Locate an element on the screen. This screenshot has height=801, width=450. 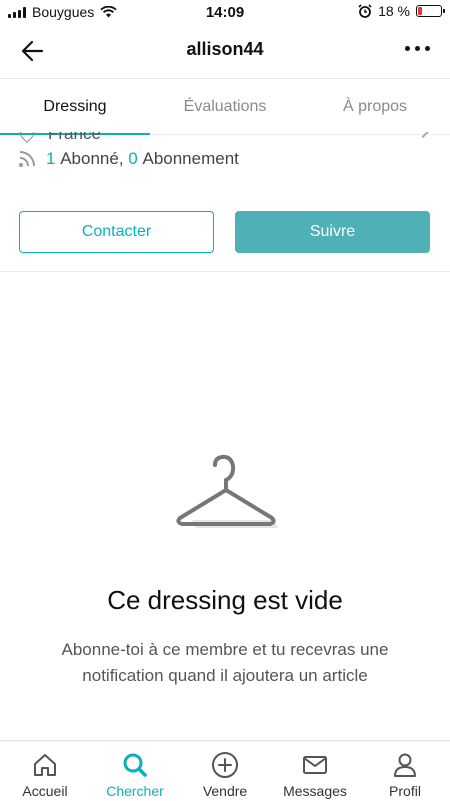
tabbar-item-sell: Vendre is located at coordinates (225, 771).